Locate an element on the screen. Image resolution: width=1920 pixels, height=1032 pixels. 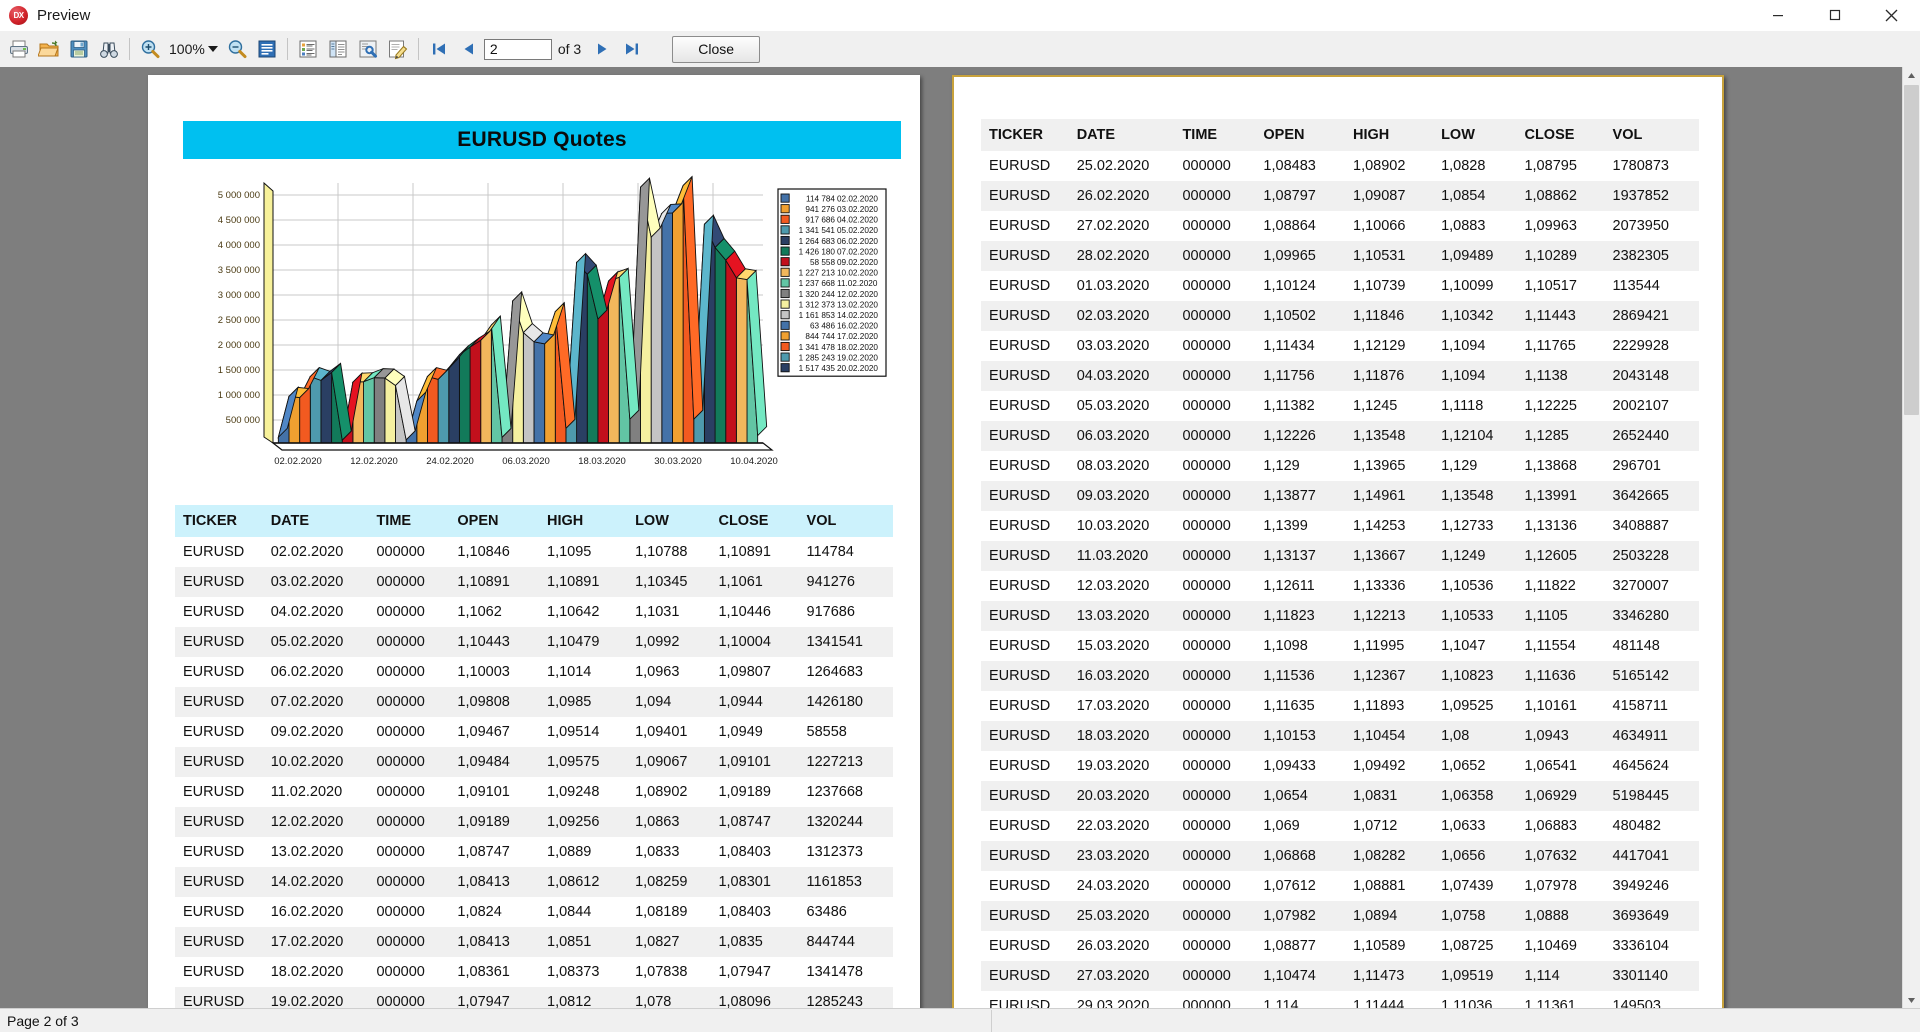
cell-vol: 2043148 is located at coordinates (1651, 376).